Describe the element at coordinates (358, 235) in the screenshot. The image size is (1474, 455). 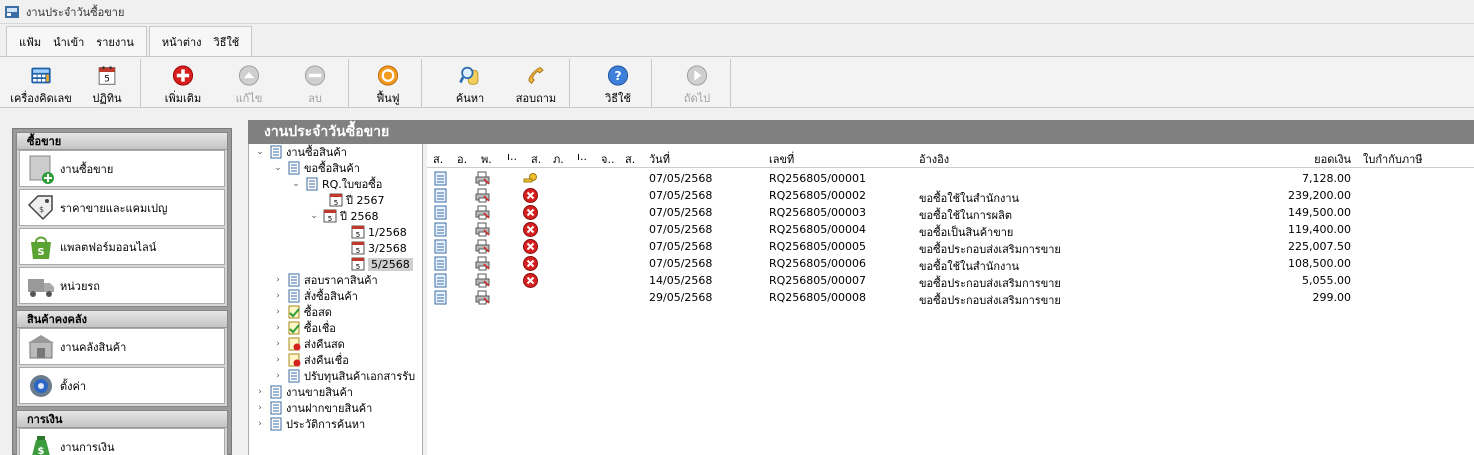
I see `svg-text: 5` at that location.